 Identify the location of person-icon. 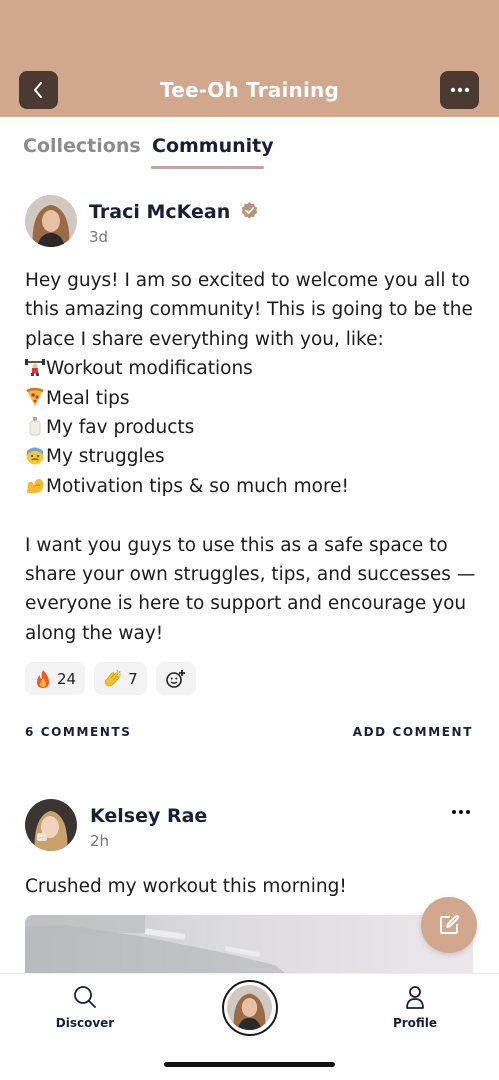
(415, 997).